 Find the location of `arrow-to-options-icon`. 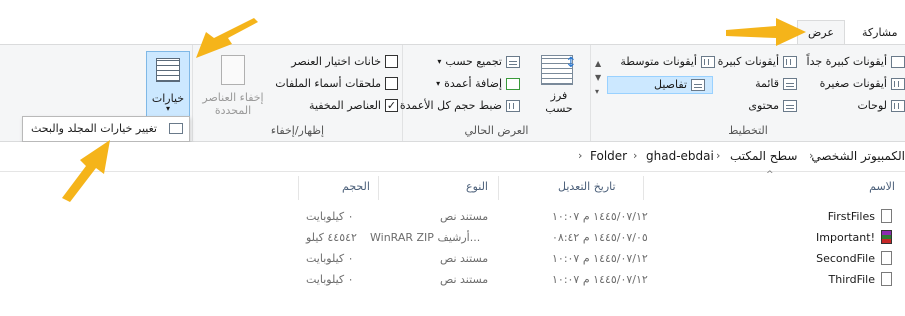

arrow-to-options-icon is located at coordinates (227, 38).